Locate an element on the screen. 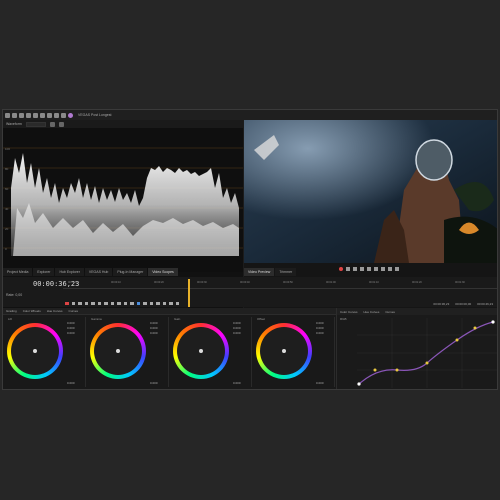 This screenshot has width=500, height=500. gain-color-wheel is located at coordinates (201, 351).